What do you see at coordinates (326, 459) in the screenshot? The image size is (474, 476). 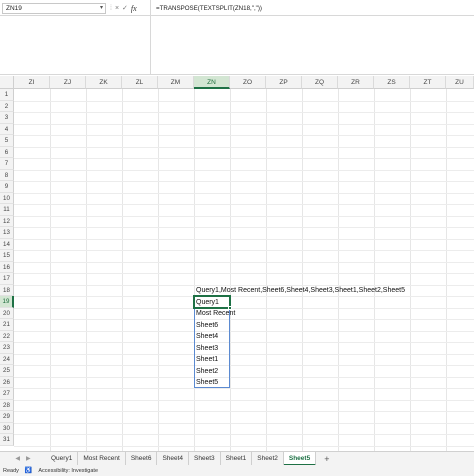 I see `add-sheet-button: +` at bounding box center [326, 459].